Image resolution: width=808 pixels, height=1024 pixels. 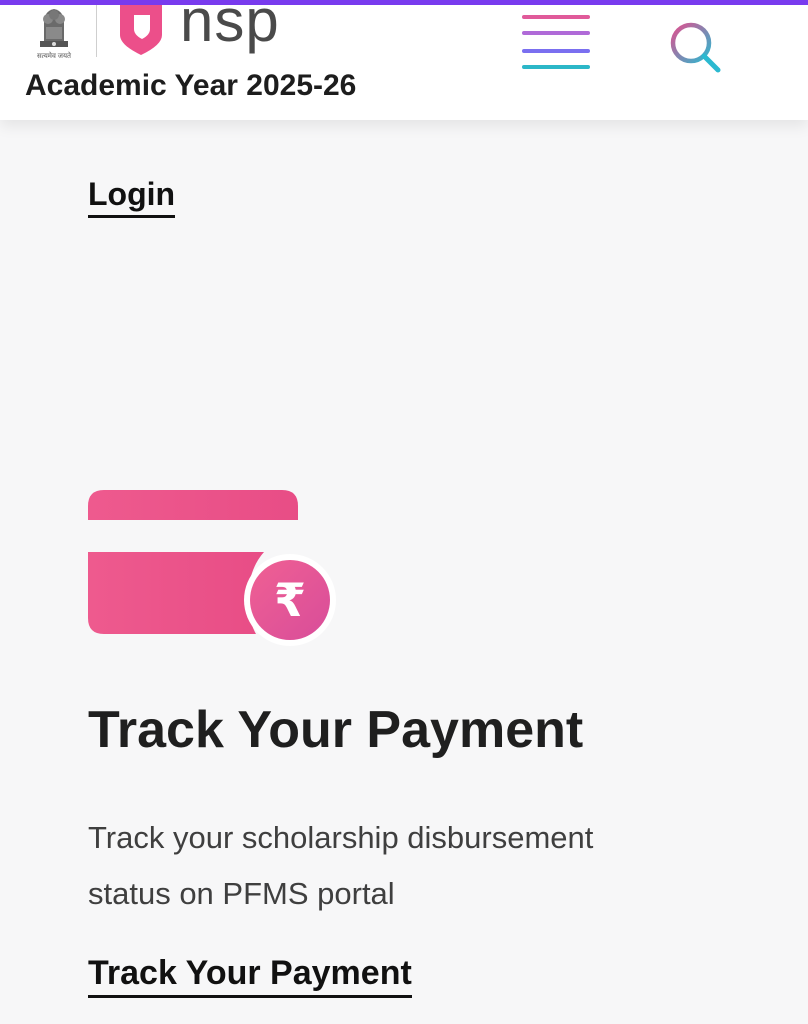 What do you see at coordinates (132, 197) in the screenshot?
I see `login-link: Login` at bounding box center [132, 197].